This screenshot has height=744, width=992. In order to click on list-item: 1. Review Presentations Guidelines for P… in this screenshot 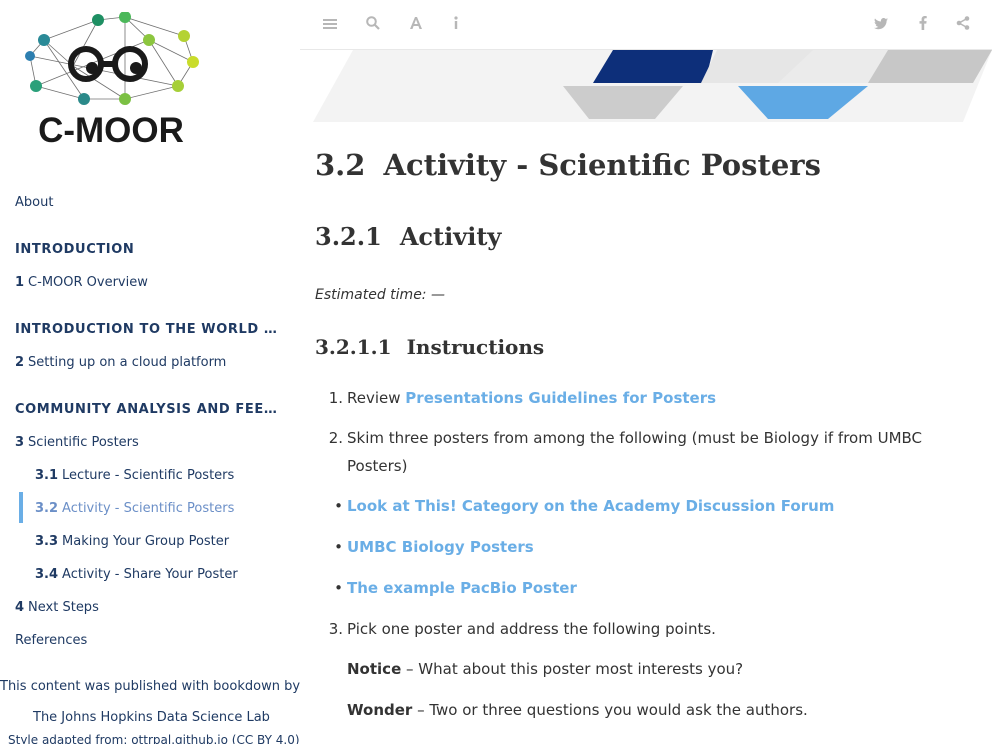, I will do `click(522, 398)`.